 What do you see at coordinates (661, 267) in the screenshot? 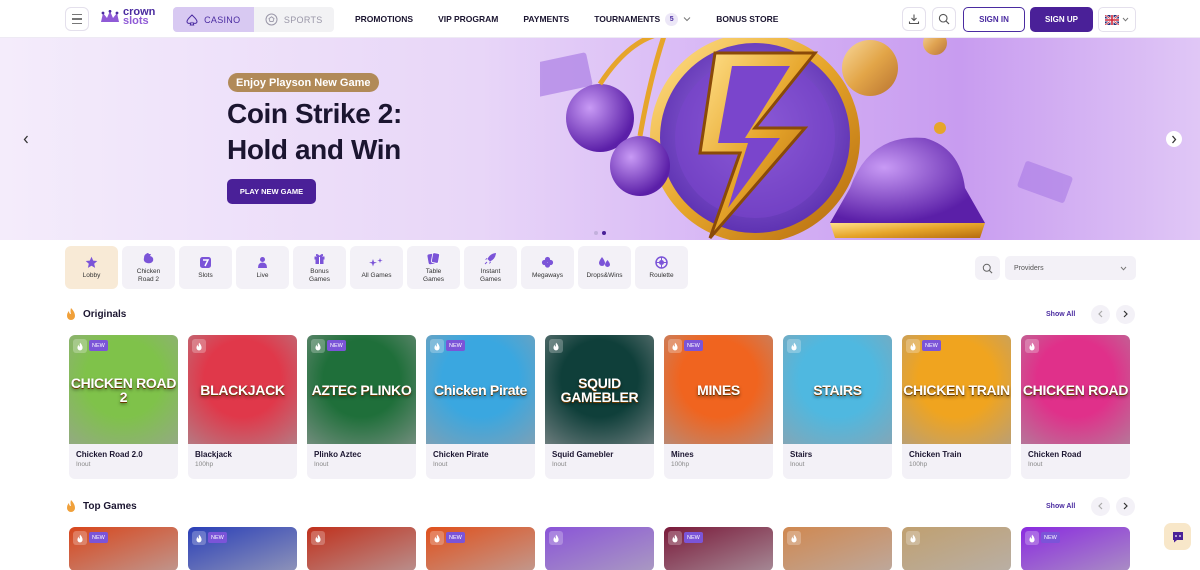
I see `category-roulette: Roulette` at bounding box center [661, 267].